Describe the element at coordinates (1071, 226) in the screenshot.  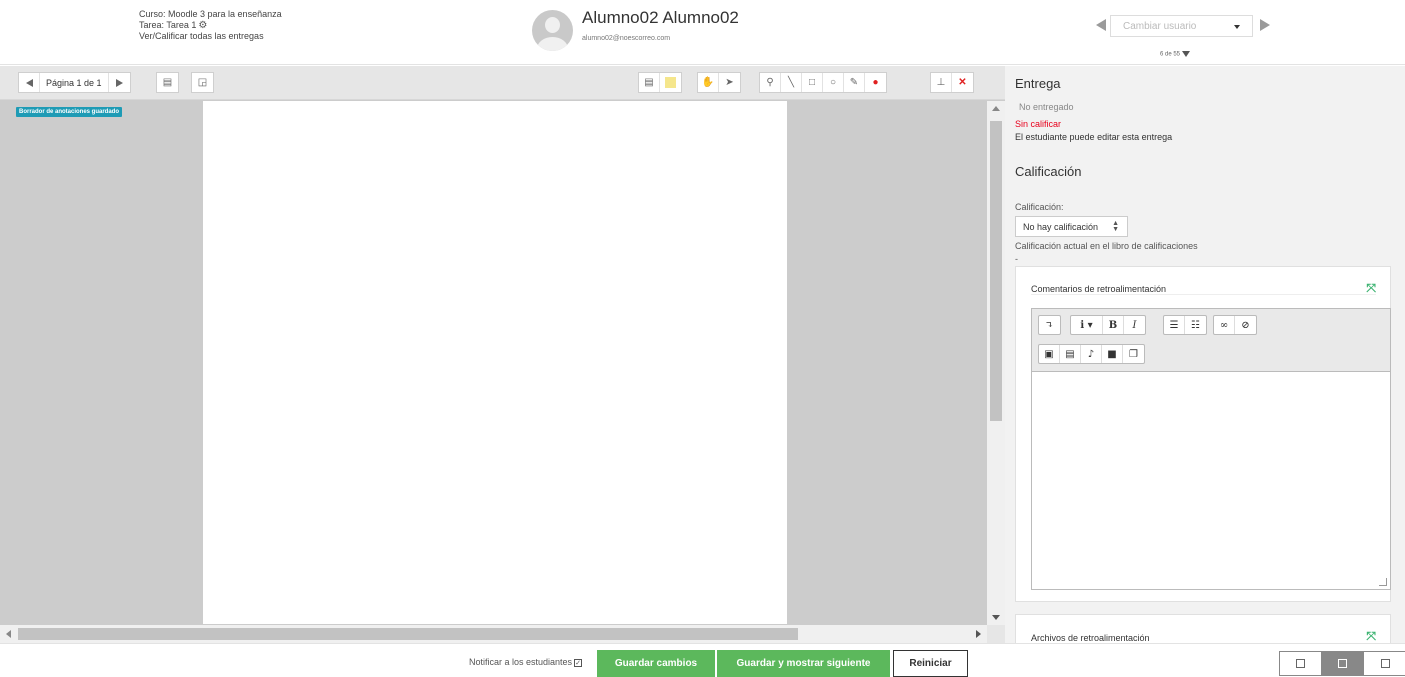
I see `grade-select: No hay calificación ▲ ▼` at that location.